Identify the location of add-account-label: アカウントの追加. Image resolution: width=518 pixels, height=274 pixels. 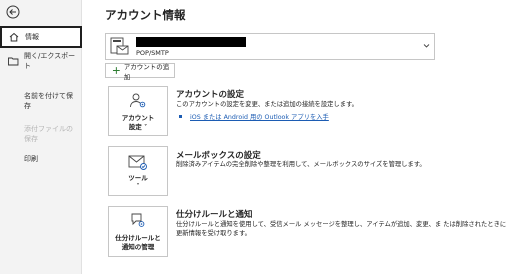
(146, 71).